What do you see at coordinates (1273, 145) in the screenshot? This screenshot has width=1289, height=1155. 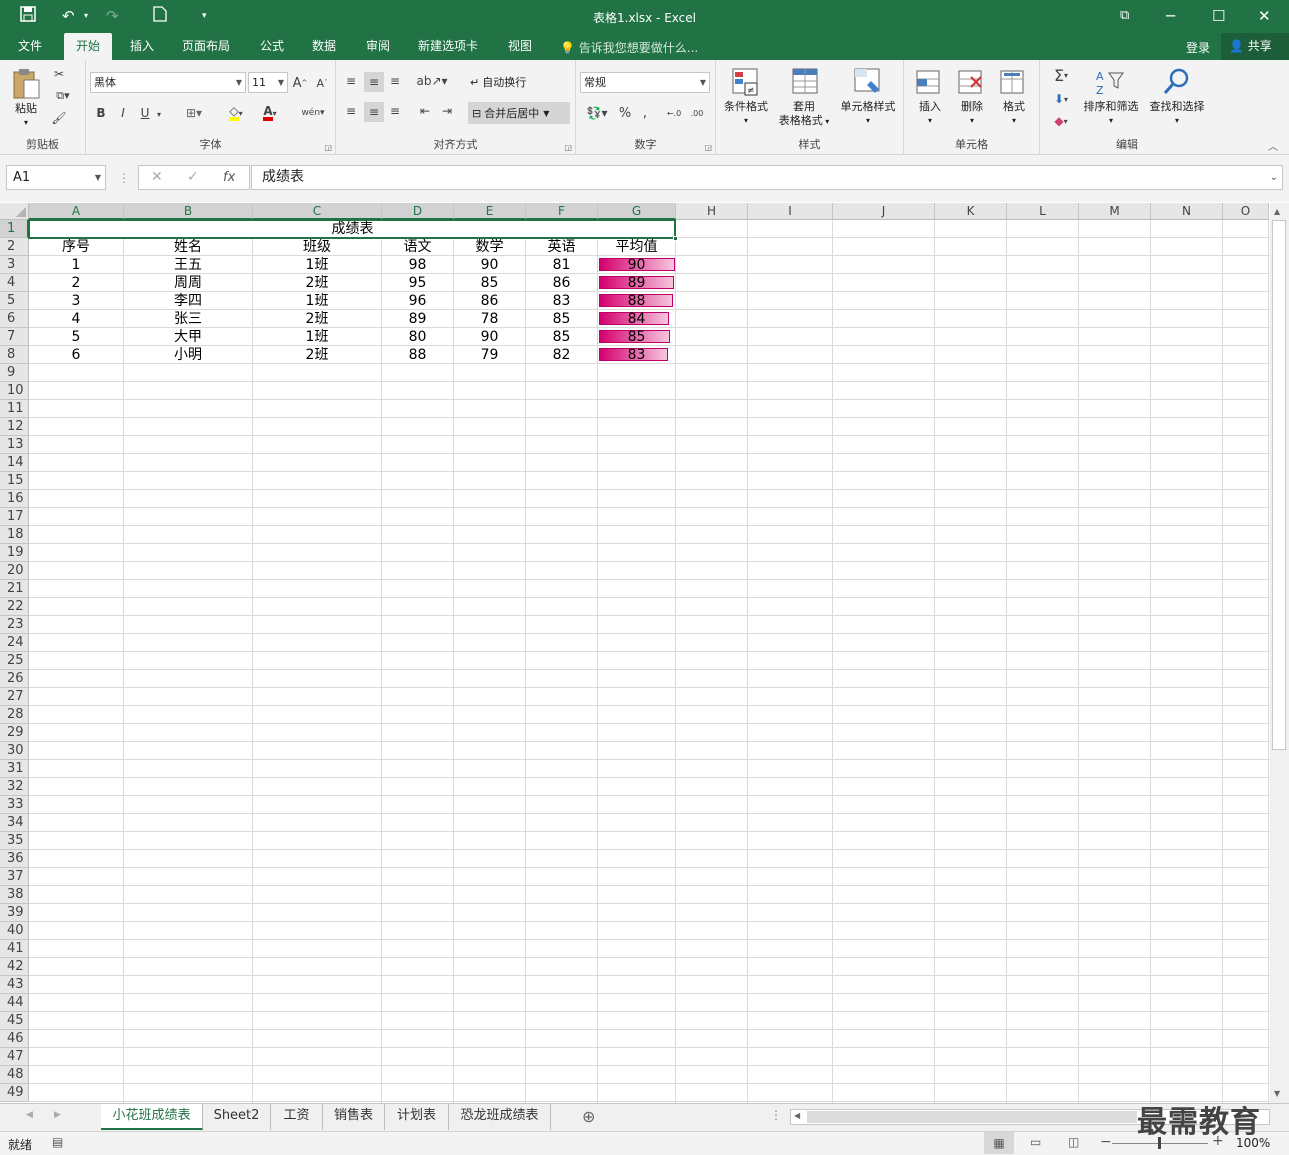 I see `collapse-ribbon-icon: ︿` at bounding box center [1273, 145].